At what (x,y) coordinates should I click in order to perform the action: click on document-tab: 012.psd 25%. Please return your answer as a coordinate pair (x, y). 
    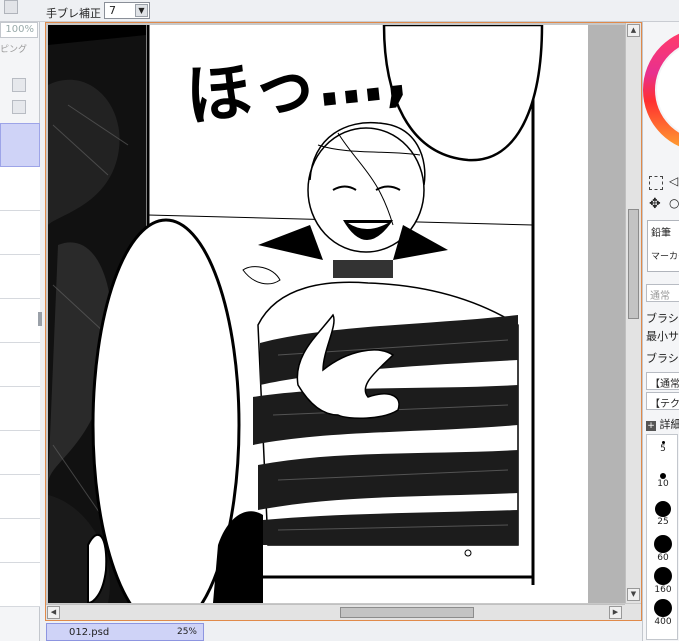
    Looking at the image, I should click on (125, 632).